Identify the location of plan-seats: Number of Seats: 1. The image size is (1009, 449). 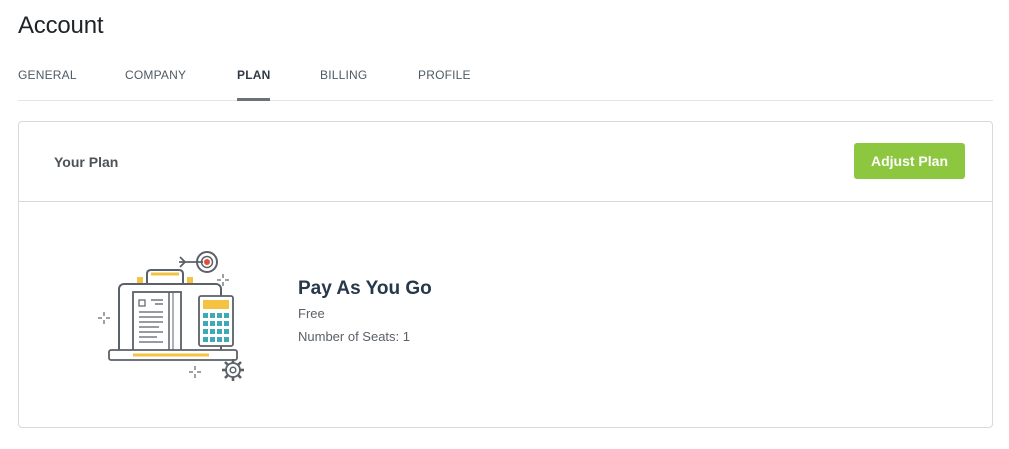
(354, 336).